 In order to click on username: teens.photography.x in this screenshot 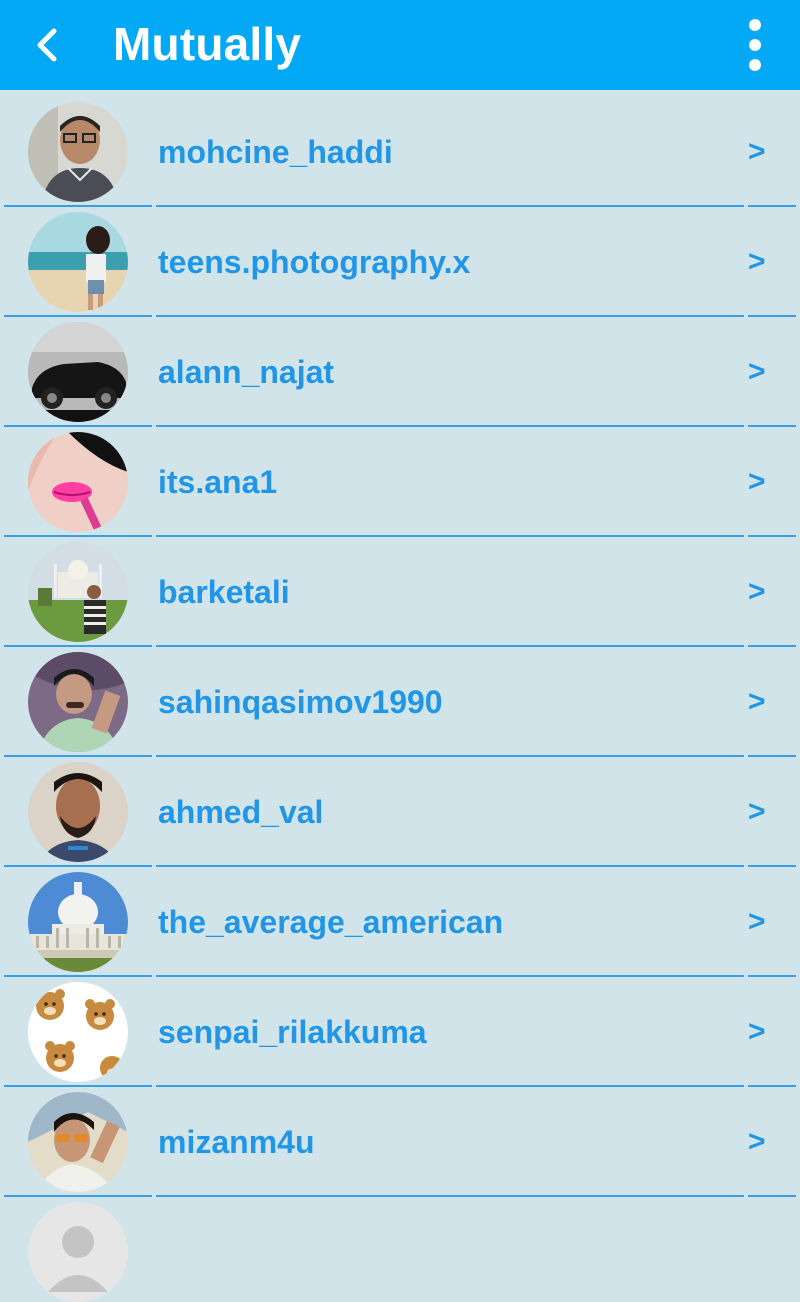, I will do `click(314, 262)`.